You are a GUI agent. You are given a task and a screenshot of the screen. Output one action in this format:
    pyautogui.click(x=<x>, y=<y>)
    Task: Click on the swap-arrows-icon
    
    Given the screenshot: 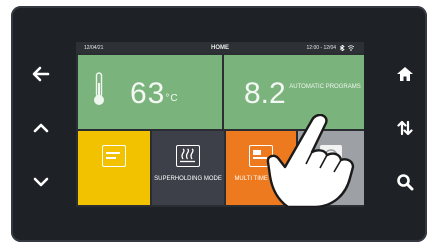 What is the action you would take?
    pyautogui.click(x=405, y=128)
    